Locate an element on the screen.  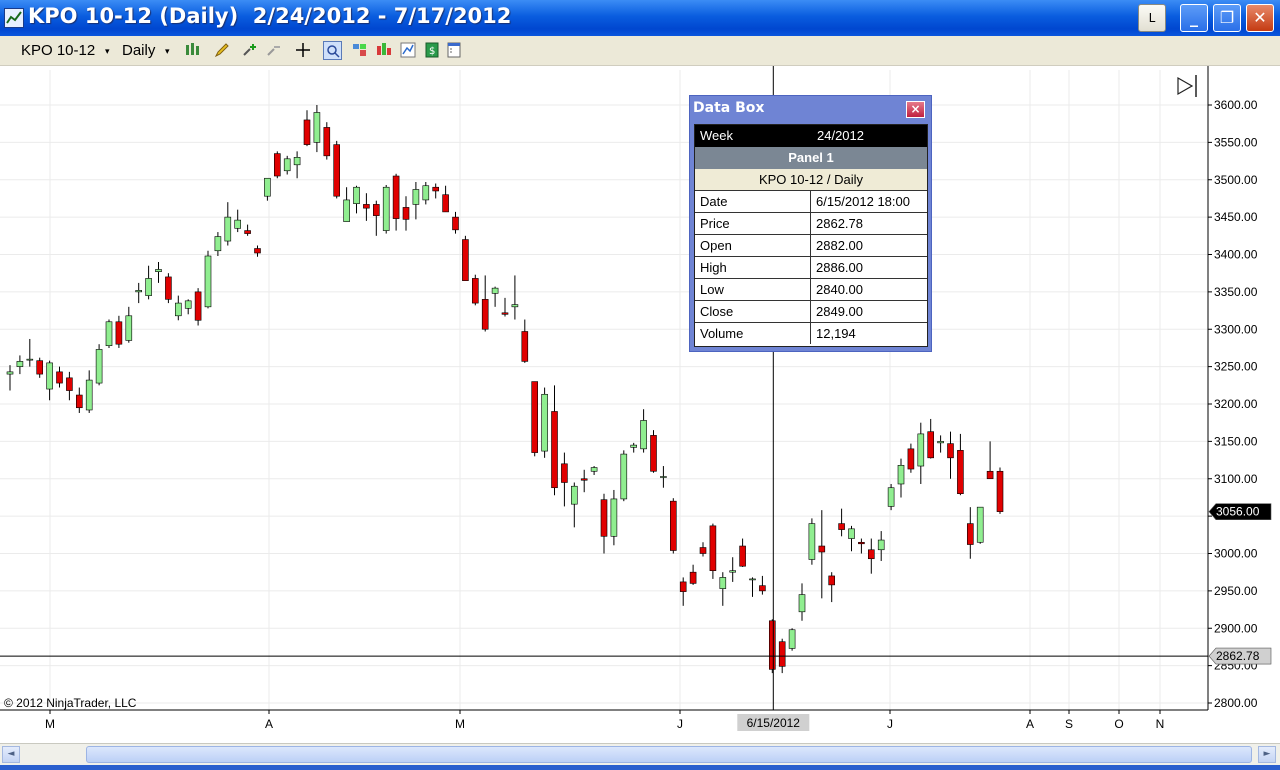
window-title: KPO 10-12 (Daily) 2/24/2012 - 7/17/2012 is located at coordinates (270, 16).